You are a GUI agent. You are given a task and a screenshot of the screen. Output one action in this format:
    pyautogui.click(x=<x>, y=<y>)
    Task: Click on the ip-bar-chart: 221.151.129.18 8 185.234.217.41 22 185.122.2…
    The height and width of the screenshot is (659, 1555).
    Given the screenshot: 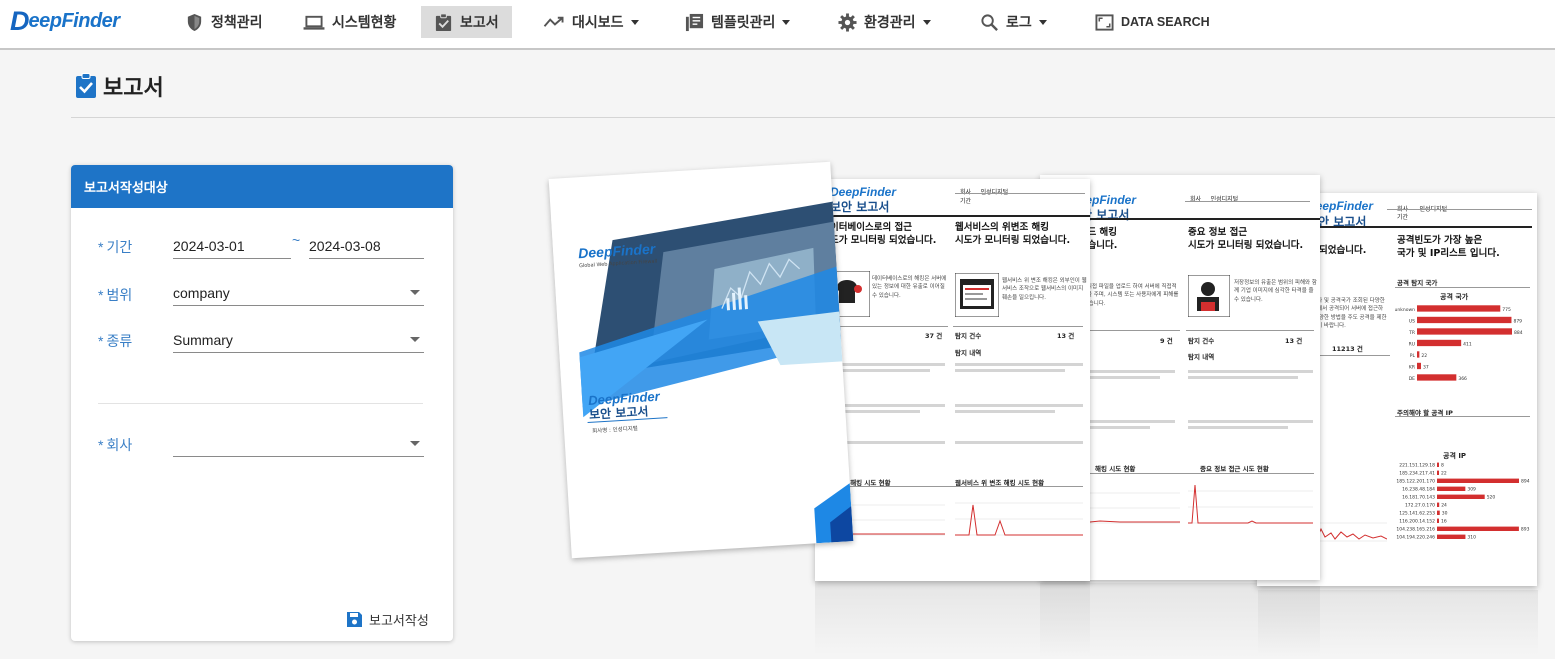 What is the action you would take?
    pyautogui.click(x=1463, y=501)
    